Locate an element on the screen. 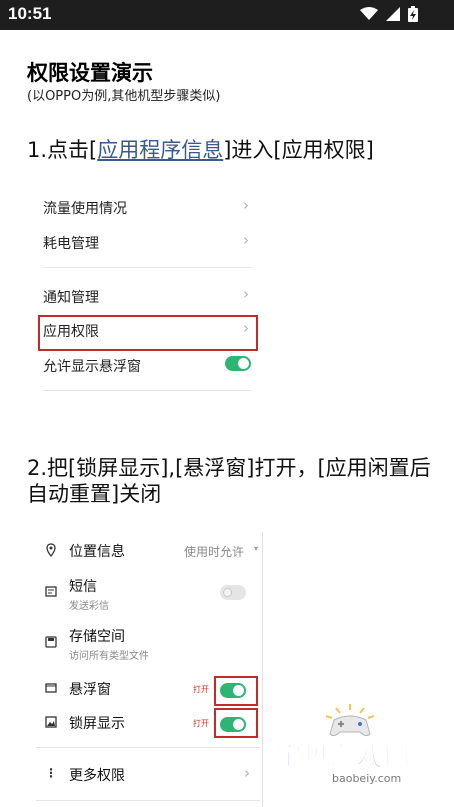  menu-item-label: 允许显示悬浮窗 is located at coordinates (92, 367).